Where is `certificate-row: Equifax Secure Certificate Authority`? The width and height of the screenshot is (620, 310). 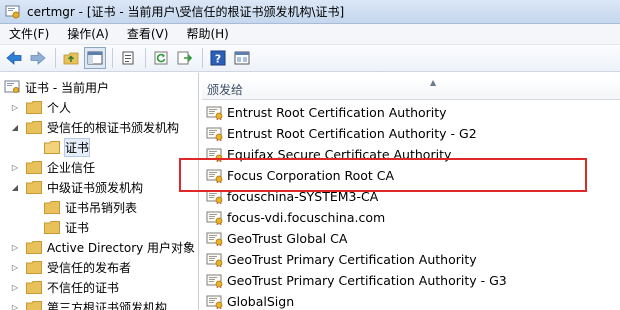 certificate-row: Equifax Secure Certificate Authority is located at coordinates (328, 154).